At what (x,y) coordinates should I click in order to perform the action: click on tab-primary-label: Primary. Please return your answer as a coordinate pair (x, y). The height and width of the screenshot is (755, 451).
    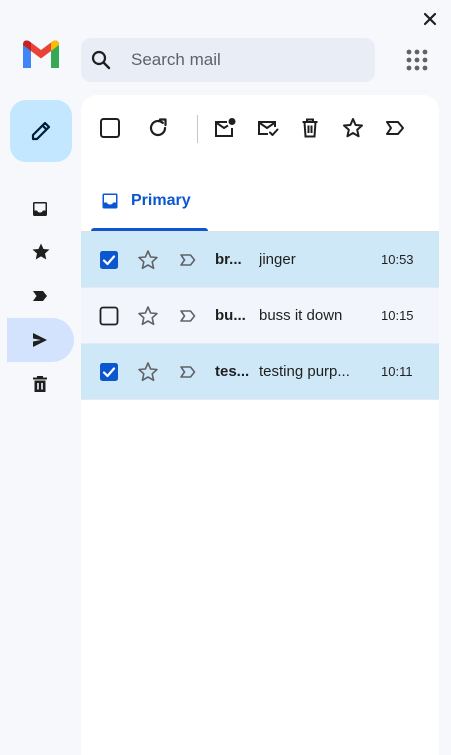
    Looking at the image, I should click on (161, 200).